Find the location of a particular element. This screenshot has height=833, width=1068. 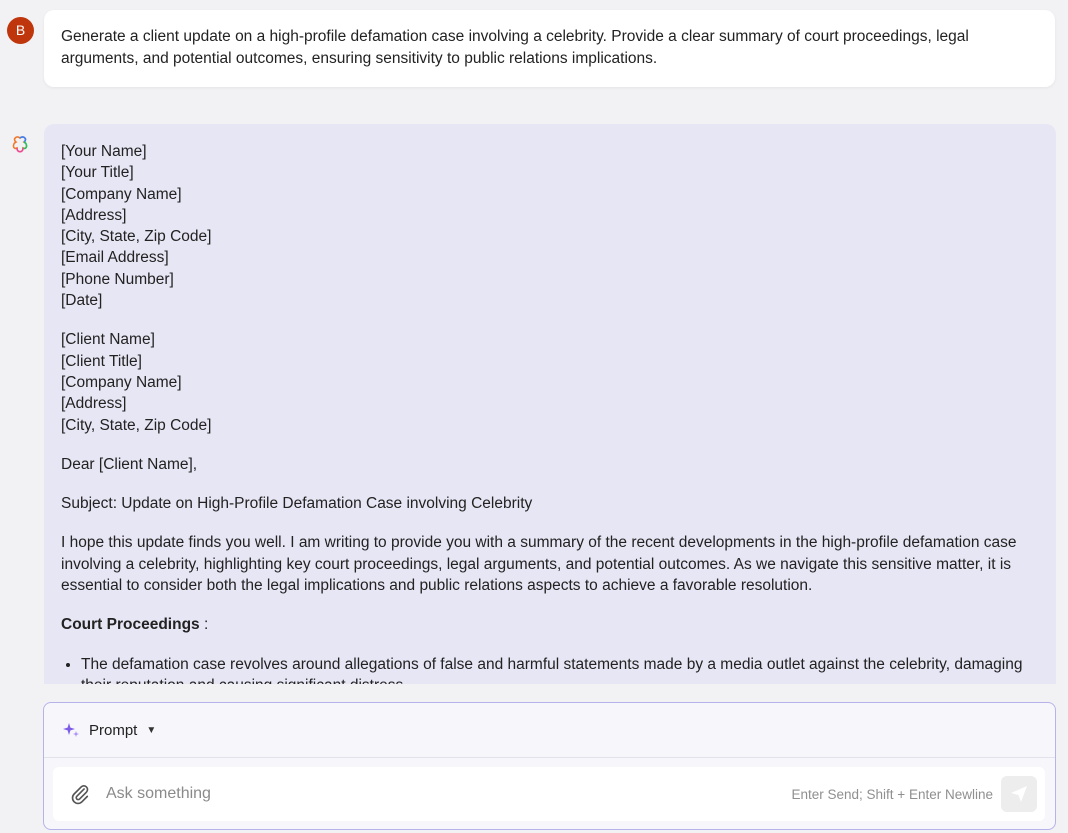

recipient-line: [Client Title] is located at coordinates (101, 361).